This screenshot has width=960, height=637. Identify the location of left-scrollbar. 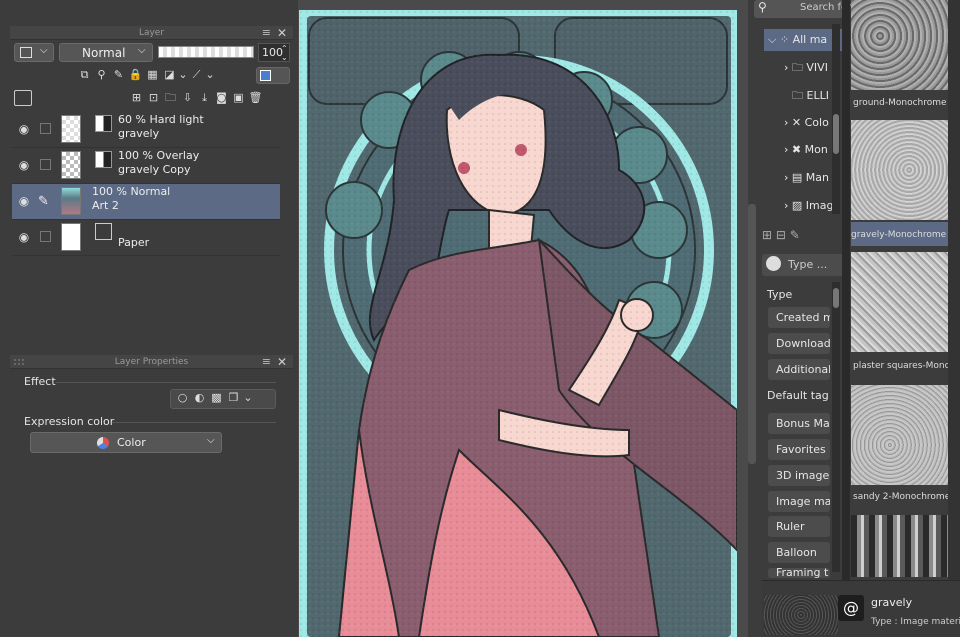
(752, 334).